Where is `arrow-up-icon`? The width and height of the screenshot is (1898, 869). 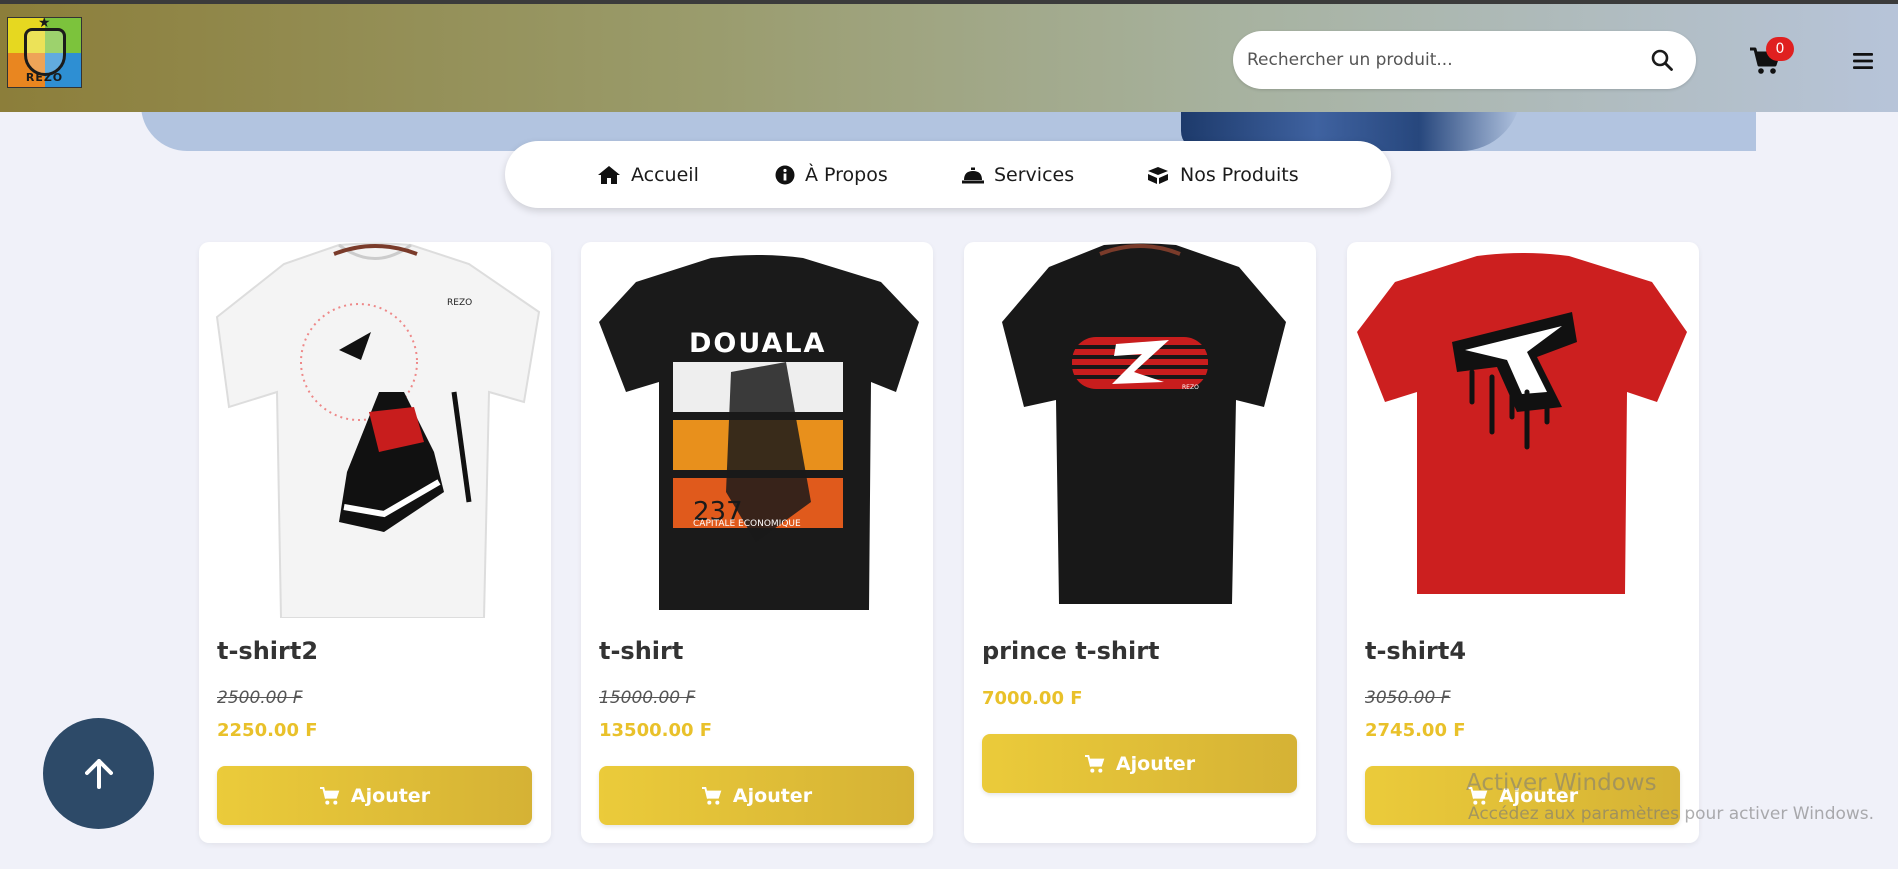 arrow-up-icon is located at coordinates (98, 773).